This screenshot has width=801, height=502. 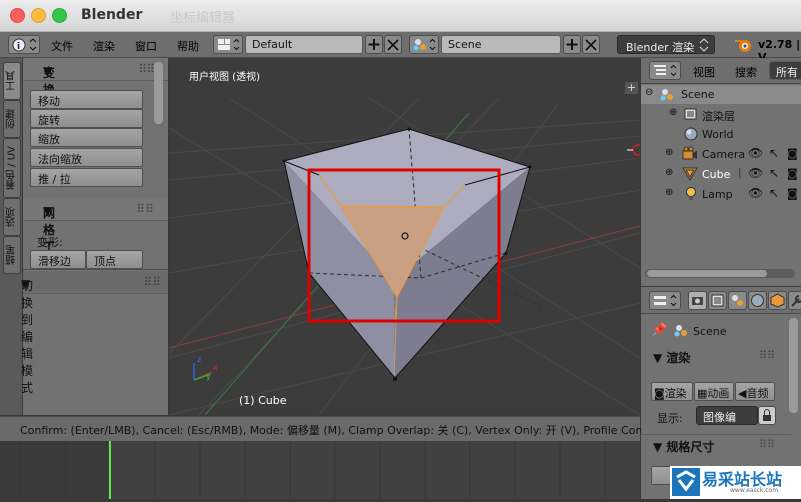 I want to click on menu-render: 渲染, so click(x=104, y=46).